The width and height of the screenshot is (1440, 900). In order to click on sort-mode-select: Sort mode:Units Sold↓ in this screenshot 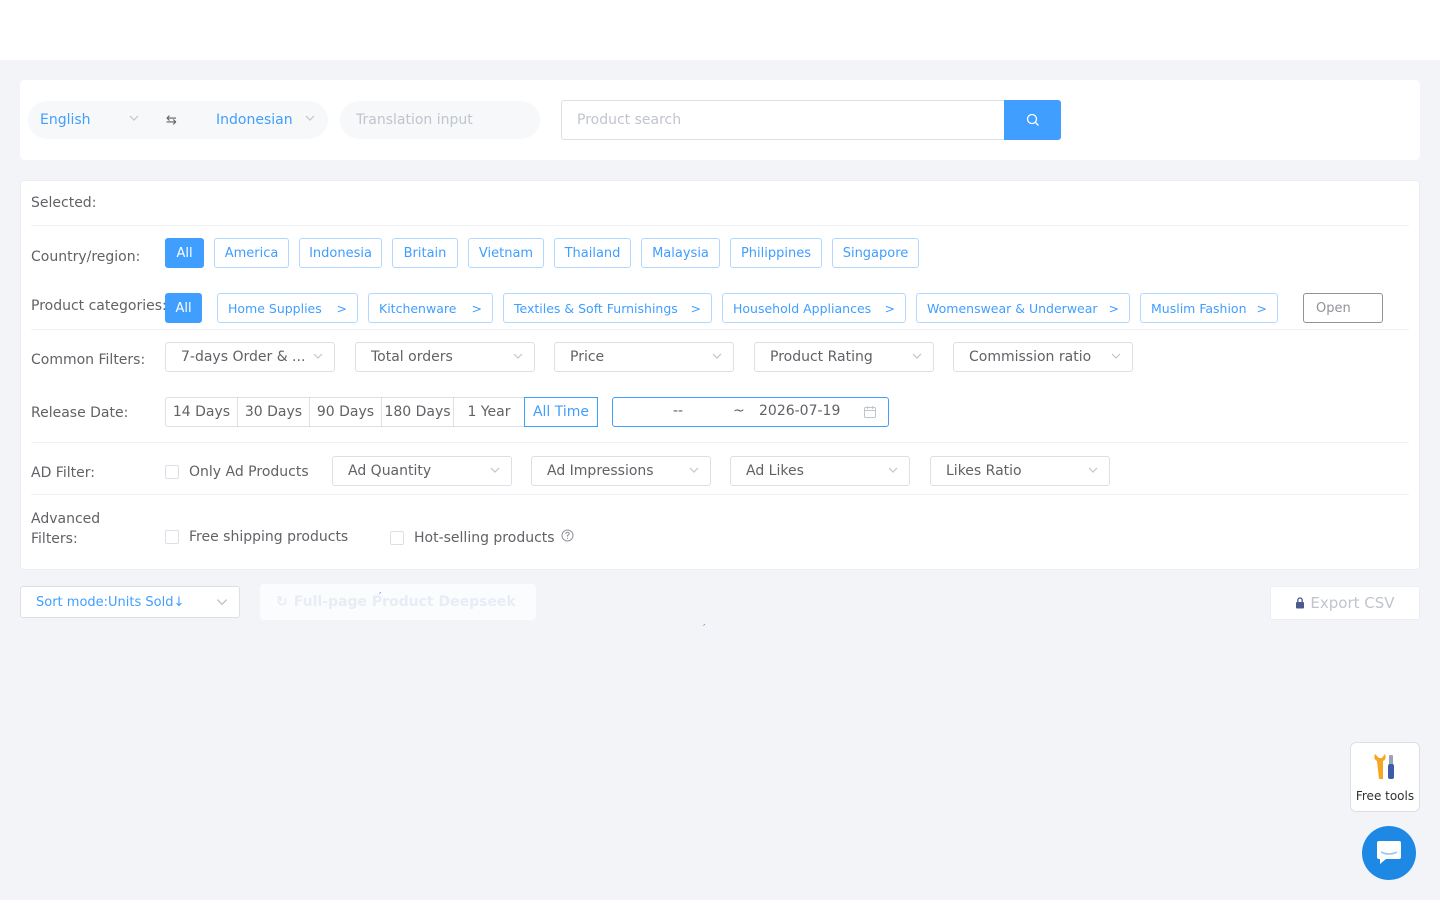, I will do `click(130, 602)`.